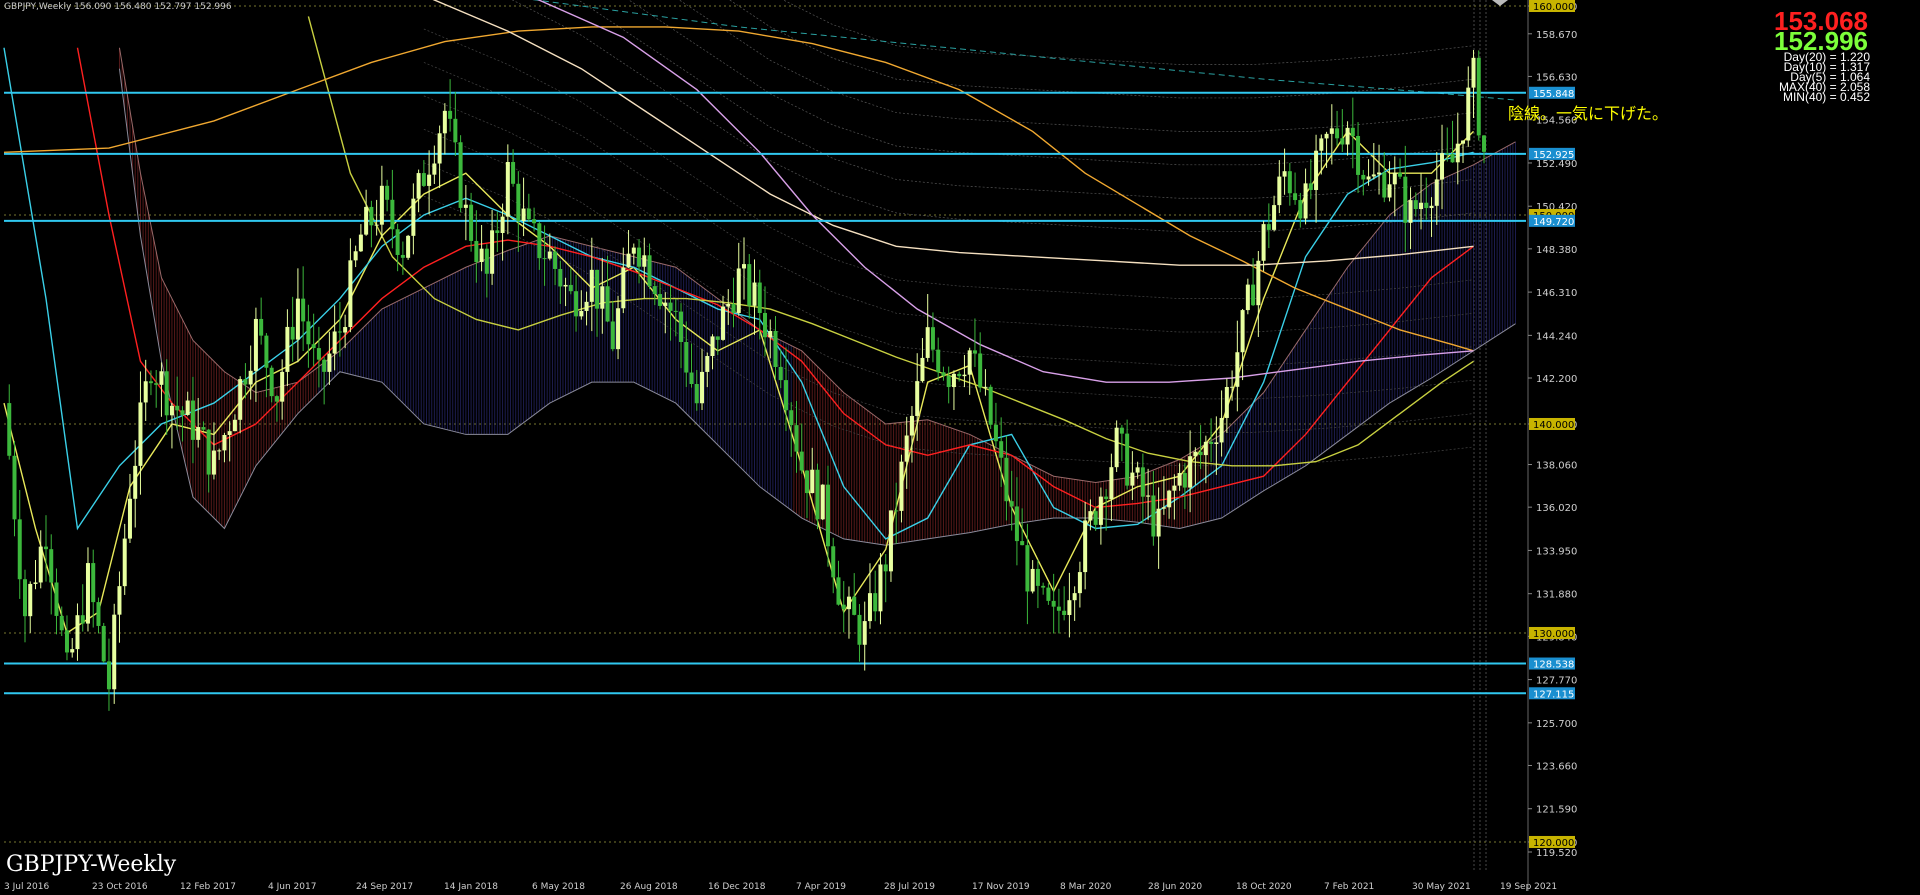 This screenshot has width=1920, height=895. What do you see at coordinates (1556, 595) in the screenshot?
I see `y-tick-label: 131.880` at bounding box center [1556, 595].